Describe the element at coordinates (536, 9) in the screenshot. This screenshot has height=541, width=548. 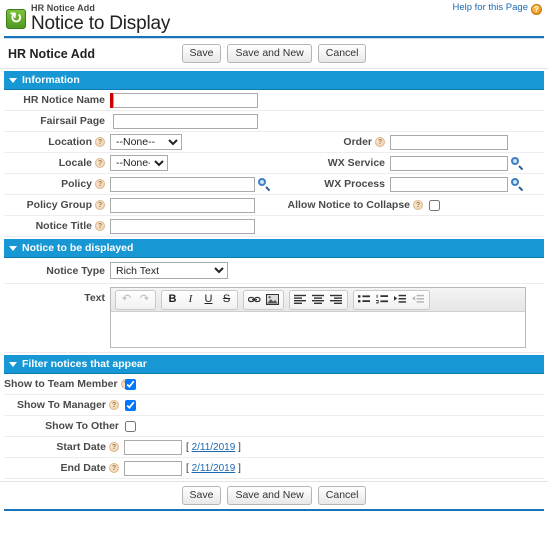
I see `help-question-icon: ?` at that location.